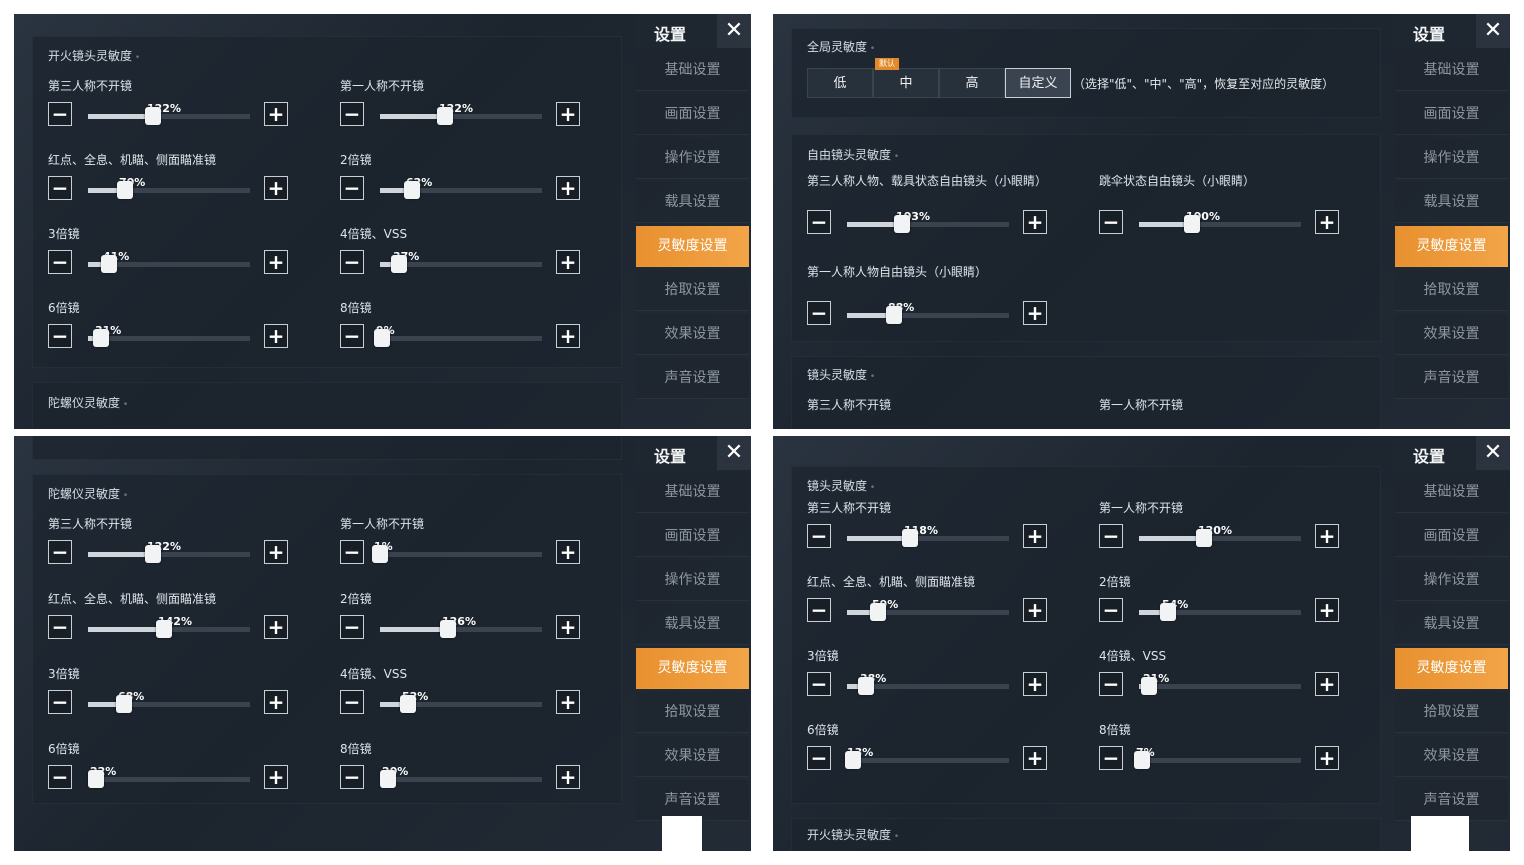  Describe the element at coordinates (169, 551) in the screenshot. I see `slider-track: 122%` at that location.